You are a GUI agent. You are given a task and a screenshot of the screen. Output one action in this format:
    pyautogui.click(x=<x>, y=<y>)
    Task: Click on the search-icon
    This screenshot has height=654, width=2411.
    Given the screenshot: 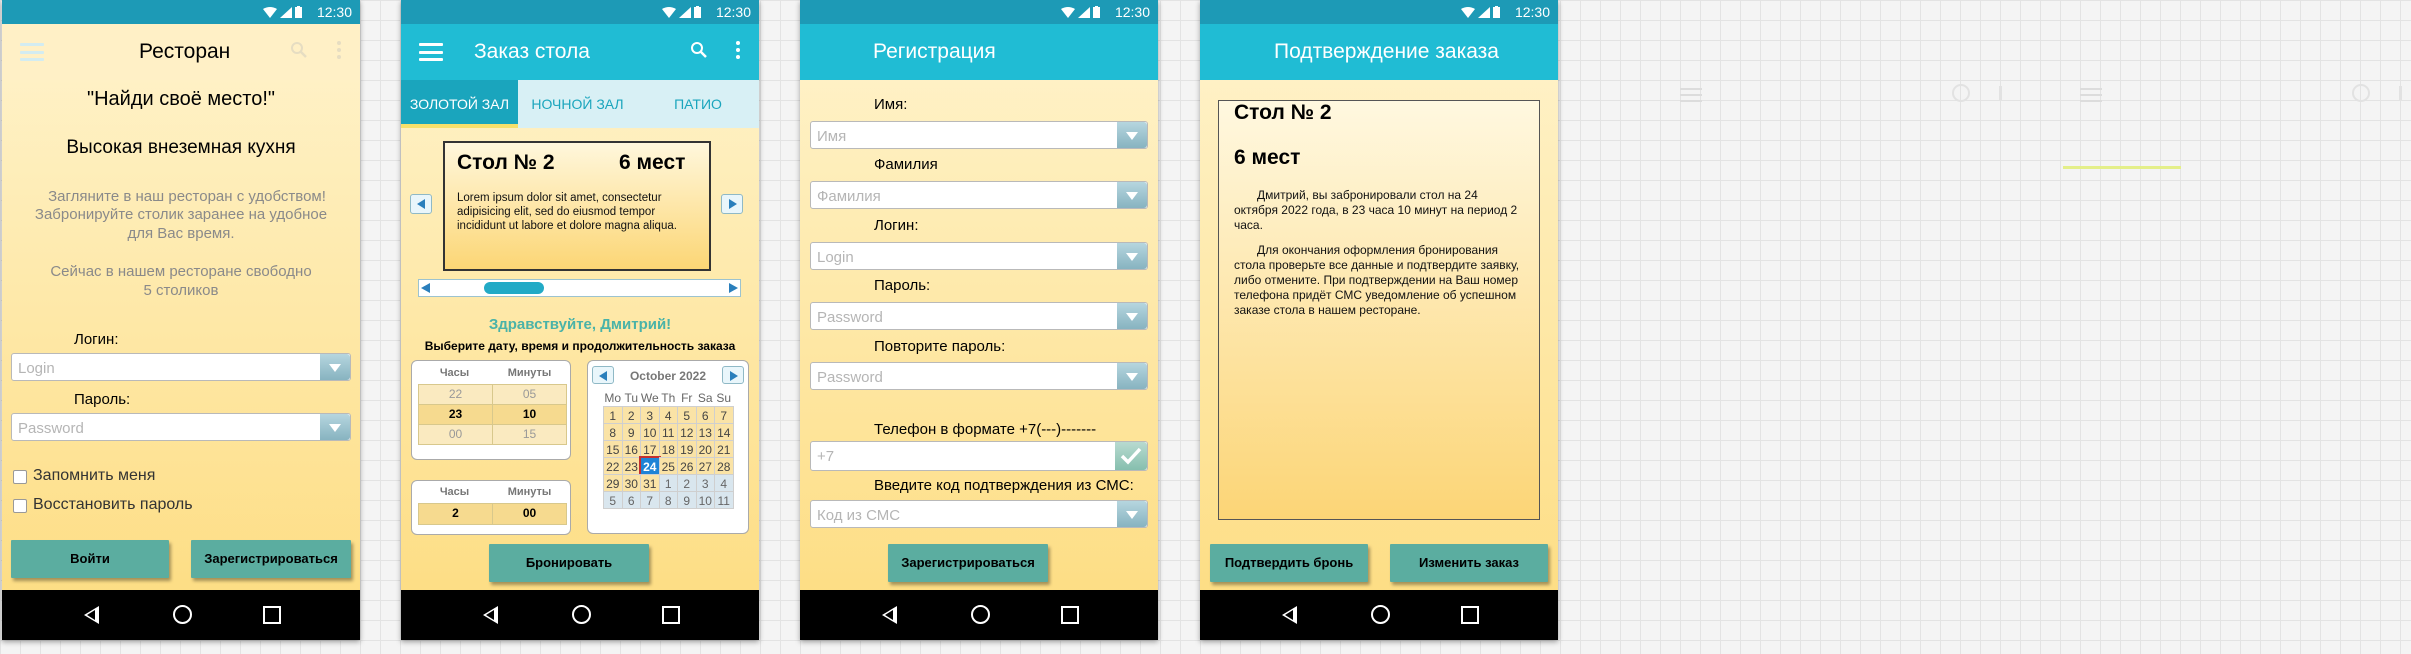 What is the action you would take?
    pyautogui.click(x=699, y=50)
    